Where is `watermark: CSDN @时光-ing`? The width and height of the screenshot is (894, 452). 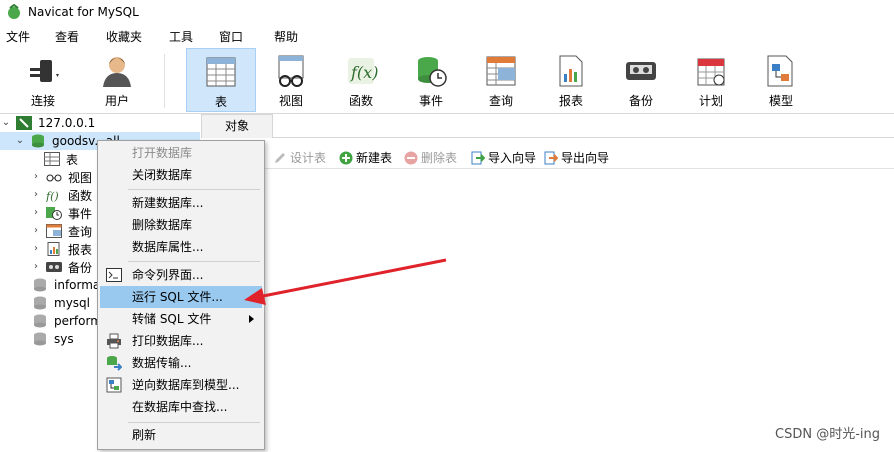 watermark: CSDN @时光-ing is located at coordinates (827, 434).